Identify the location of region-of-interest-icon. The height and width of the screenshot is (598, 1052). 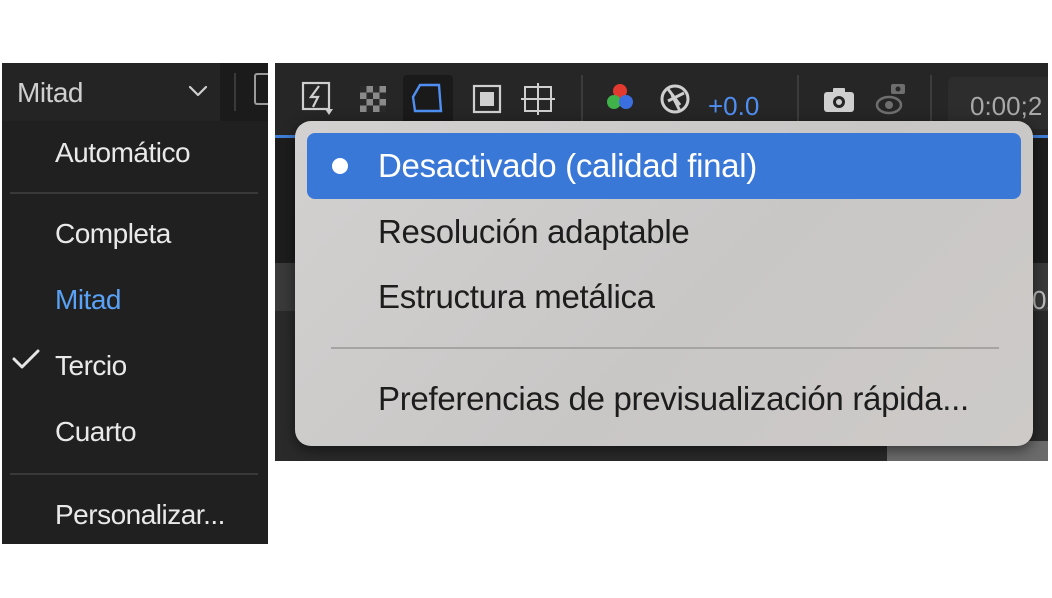
(488, 99).